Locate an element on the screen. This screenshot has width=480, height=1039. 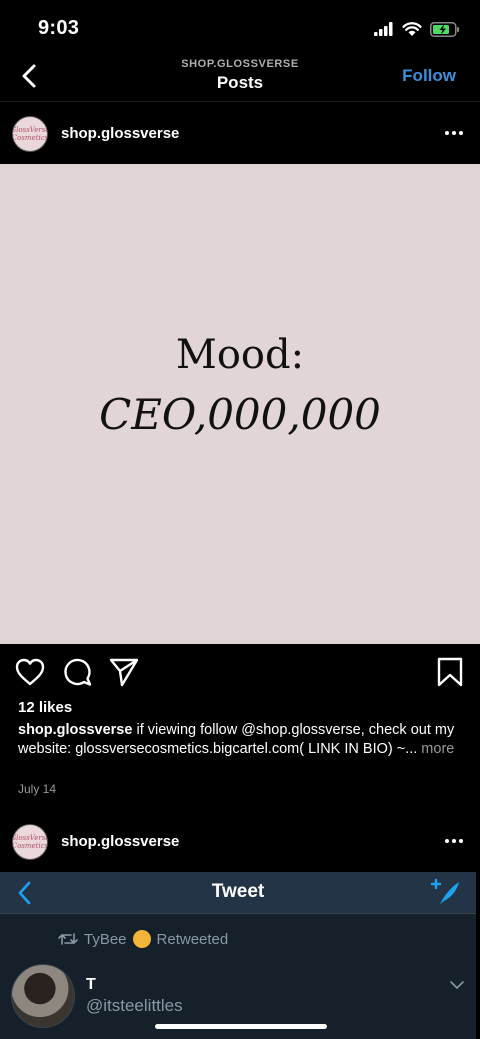
status-icons is located at coordinates (417, 29).